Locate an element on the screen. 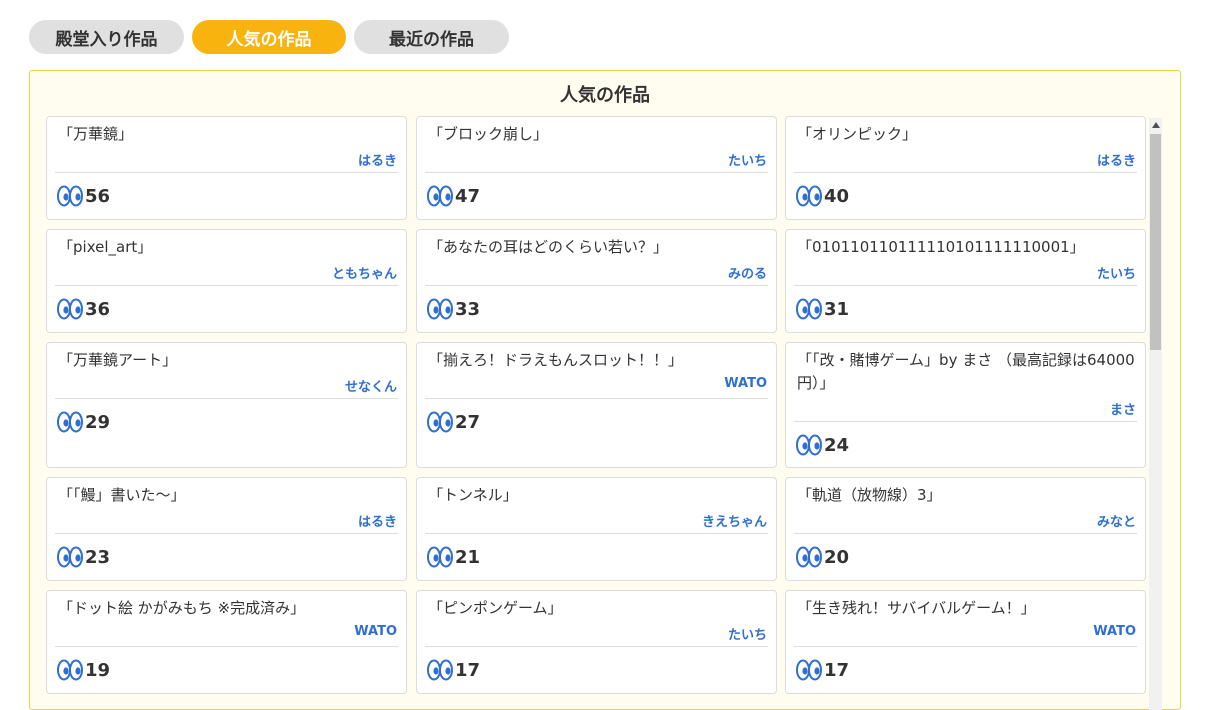 The height and width of the screenshot is (710, 1210). work-title: 「ピンポンゲーム」 is located at coordinates (495, 608).